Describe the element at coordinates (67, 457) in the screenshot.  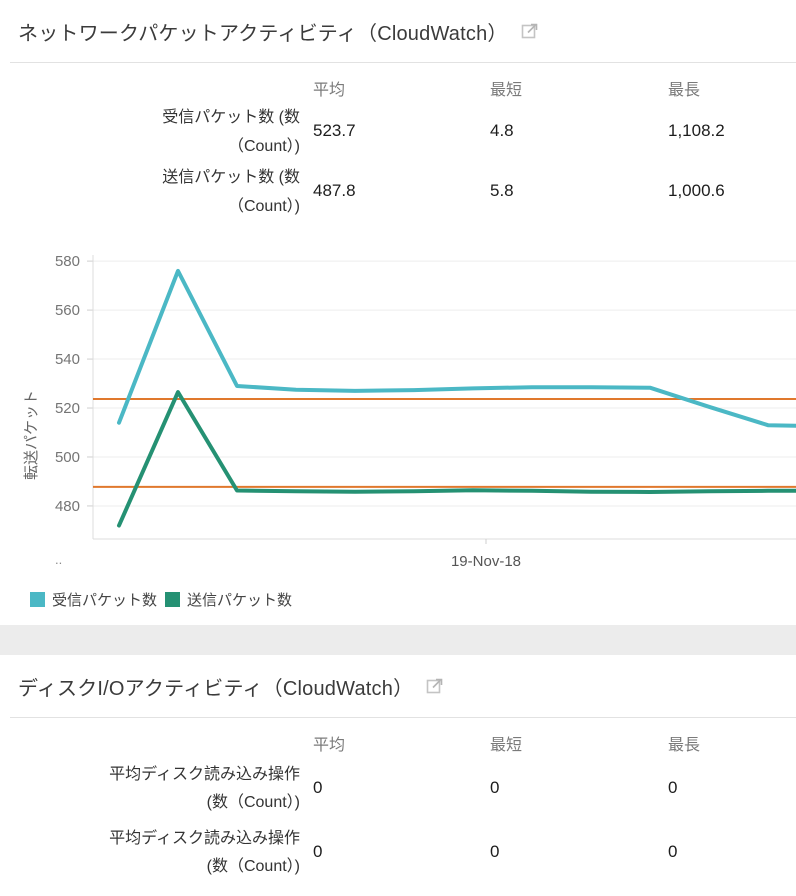
I see `y-tick-label: 500` at that location.